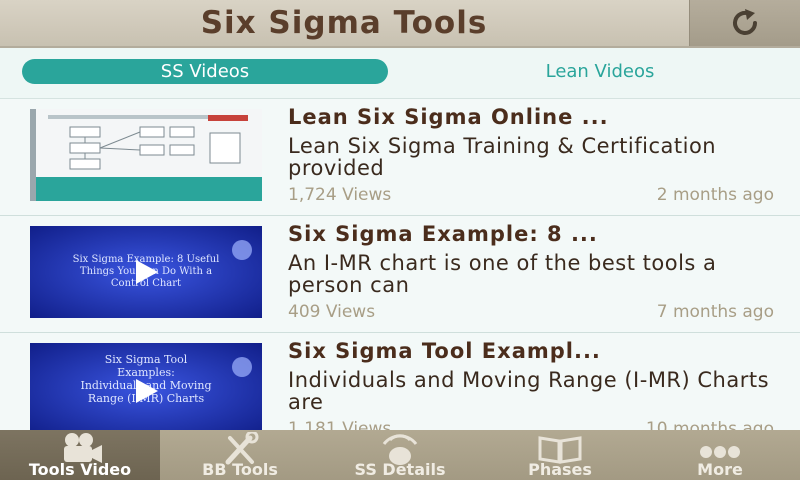 The height and width of the screenshot is (480, 800). I want to click on nav-bb-tools: BB Tools, so click(240, 455).